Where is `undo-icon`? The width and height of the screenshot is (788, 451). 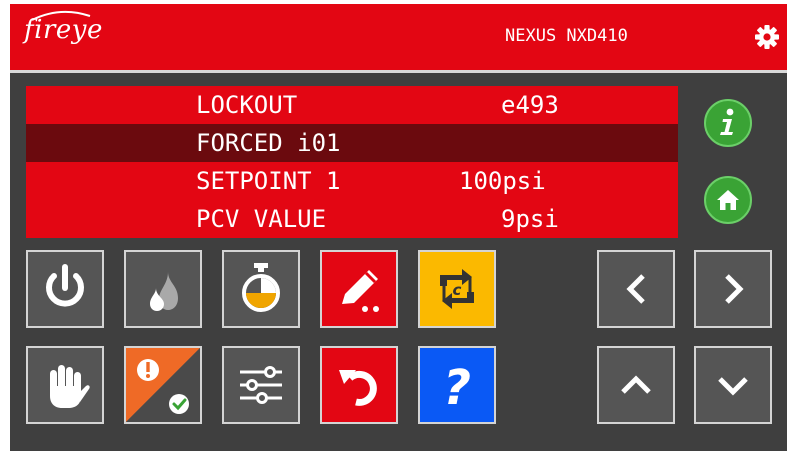
undo-icon is located at coordinates (358, 388).